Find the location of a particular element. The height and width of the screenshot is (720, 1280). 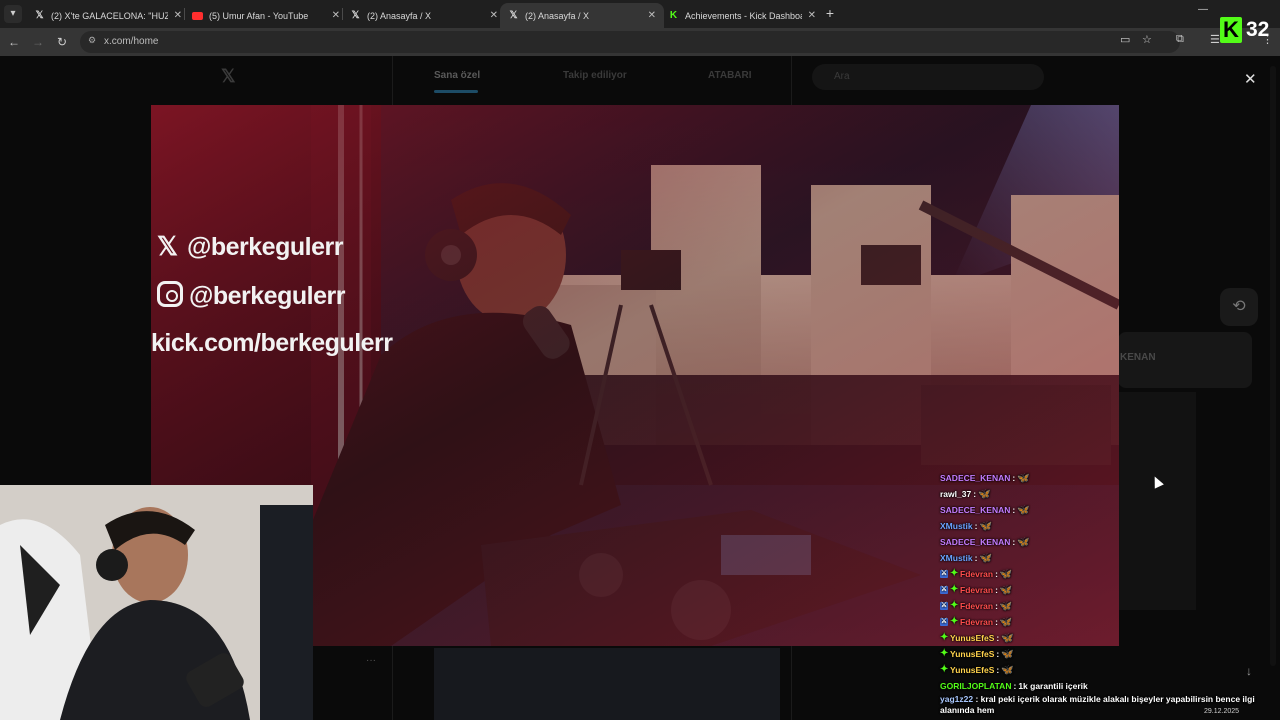

viewer-count-badge: K 32 is located at coordinates (1250, 30).